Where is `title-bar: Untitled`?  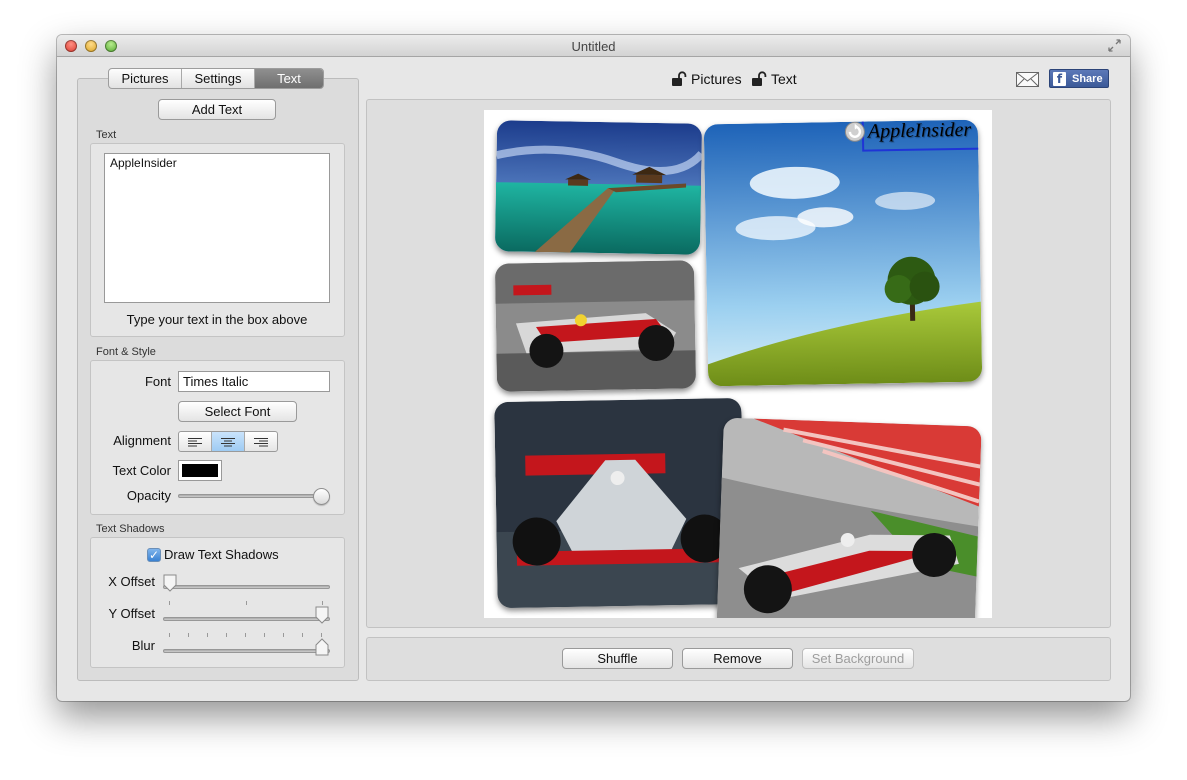
title-bar: Untitled is located at coordinates (593, 46).